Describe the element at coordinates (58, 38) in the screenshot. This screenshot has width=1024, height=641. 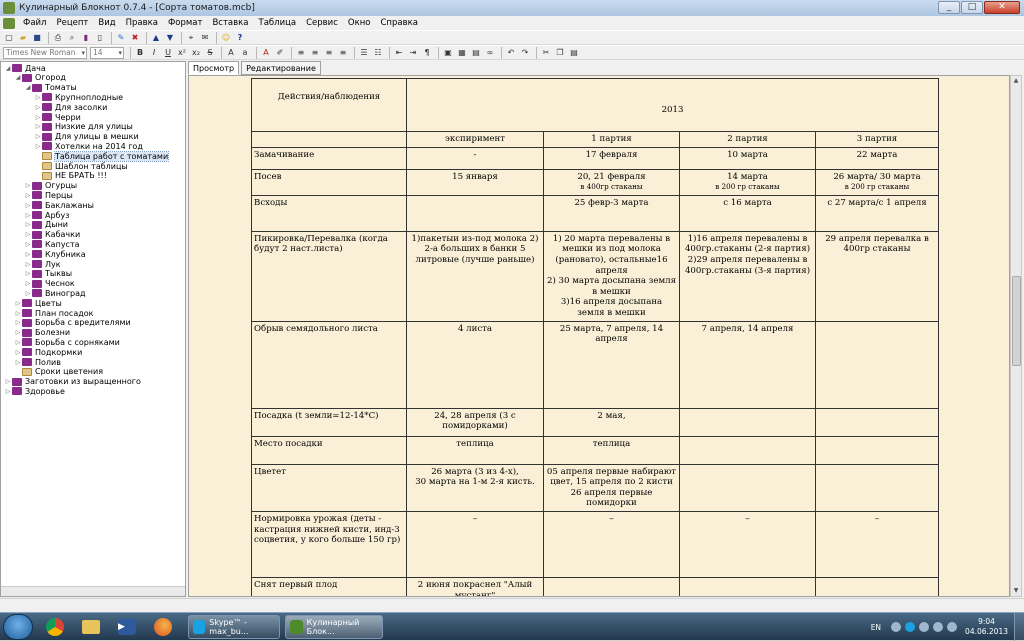
I see `print-icon: ⎙` at that location.